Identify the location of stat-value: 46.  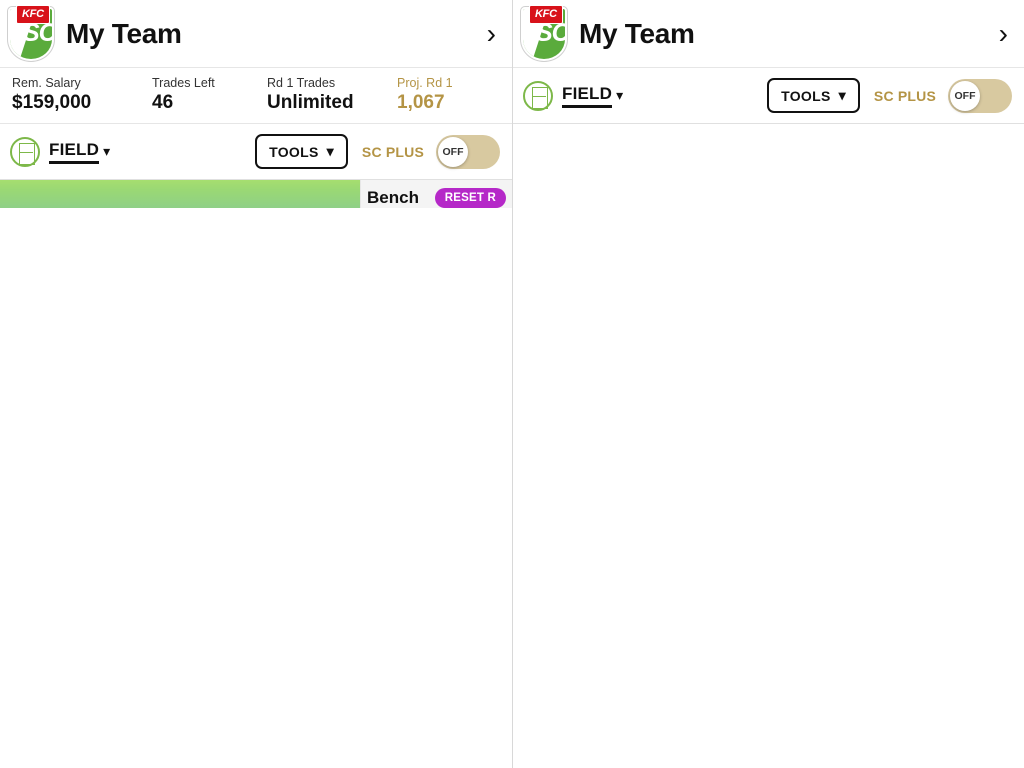
(163, 102).